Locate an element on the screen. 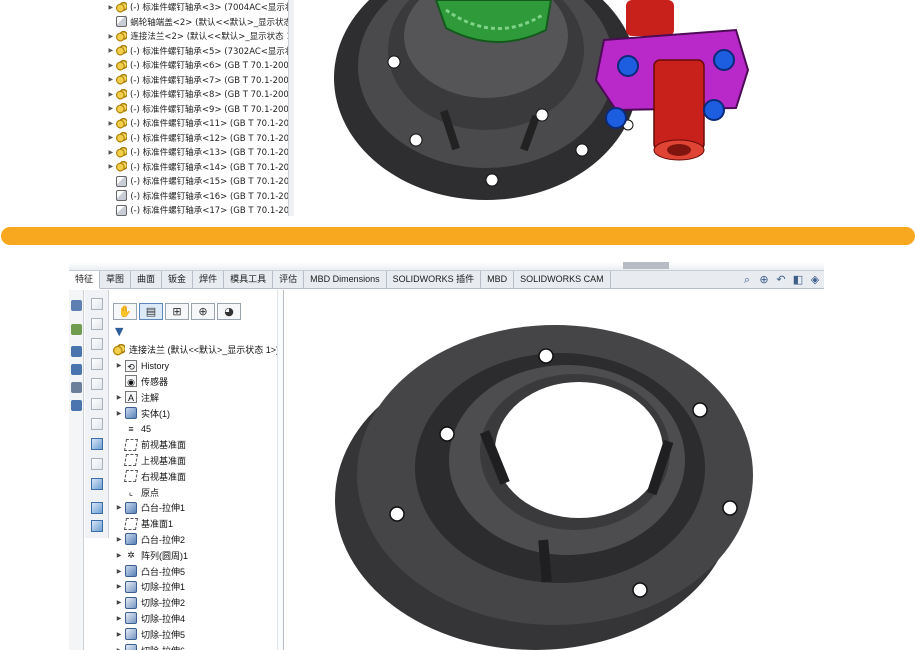  assembly-tree-item: ▶ (-) 标准件螺钉轴承<6> (GB T 70.1-2000M is located at coordinates (200, 65).